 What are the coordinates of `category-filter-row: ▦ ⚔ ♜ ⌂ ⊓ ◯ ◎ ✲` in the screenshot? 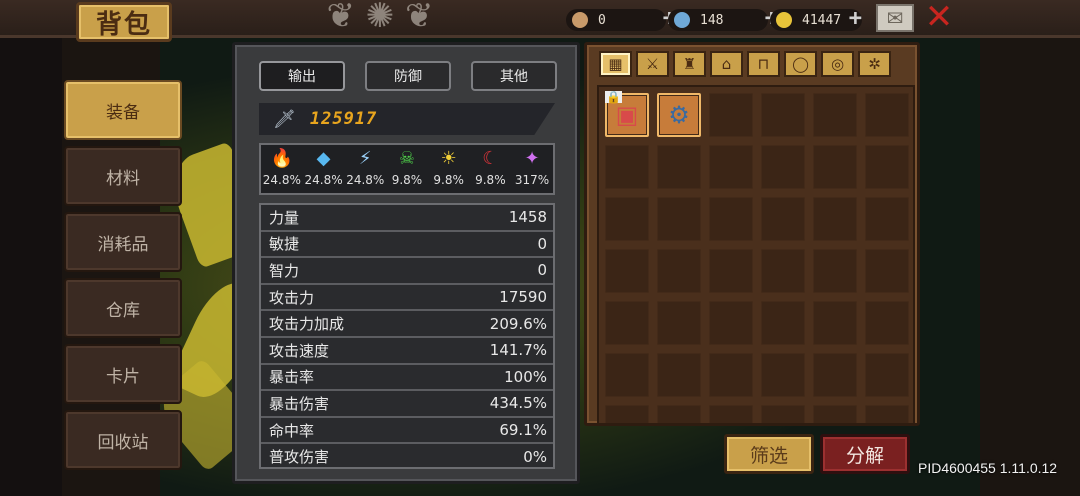 It's located at (745, 64).